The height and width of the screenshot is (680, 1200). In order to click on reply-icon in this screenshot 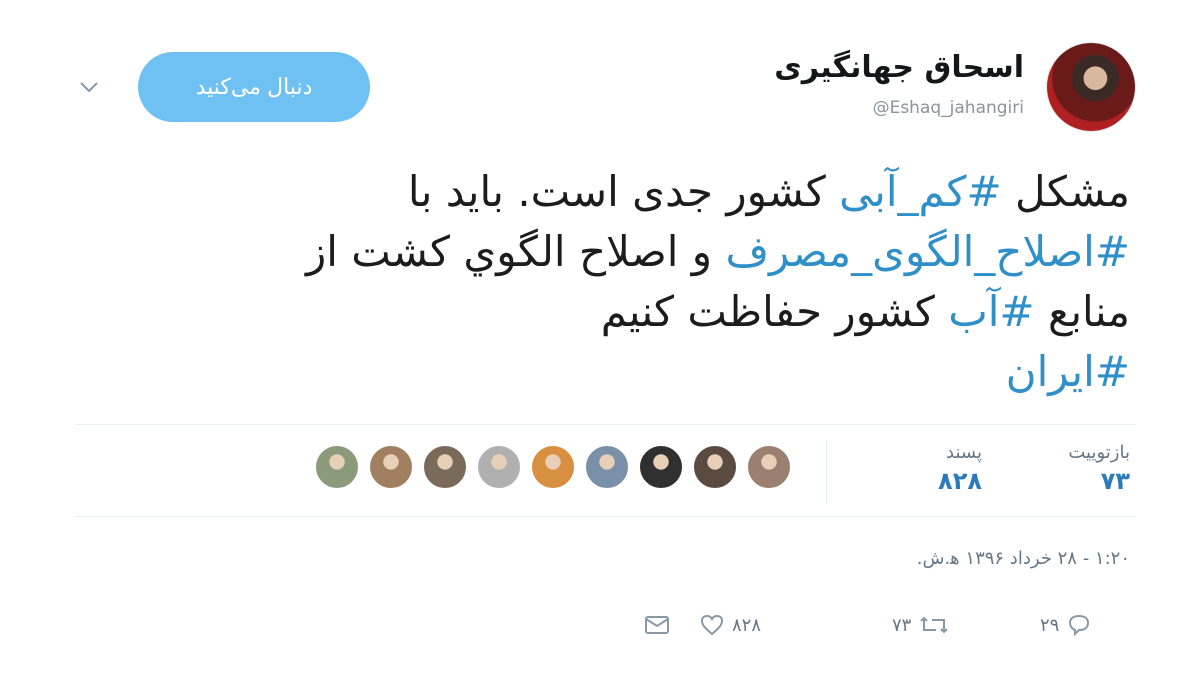, I will do `click(1079, 625)`.